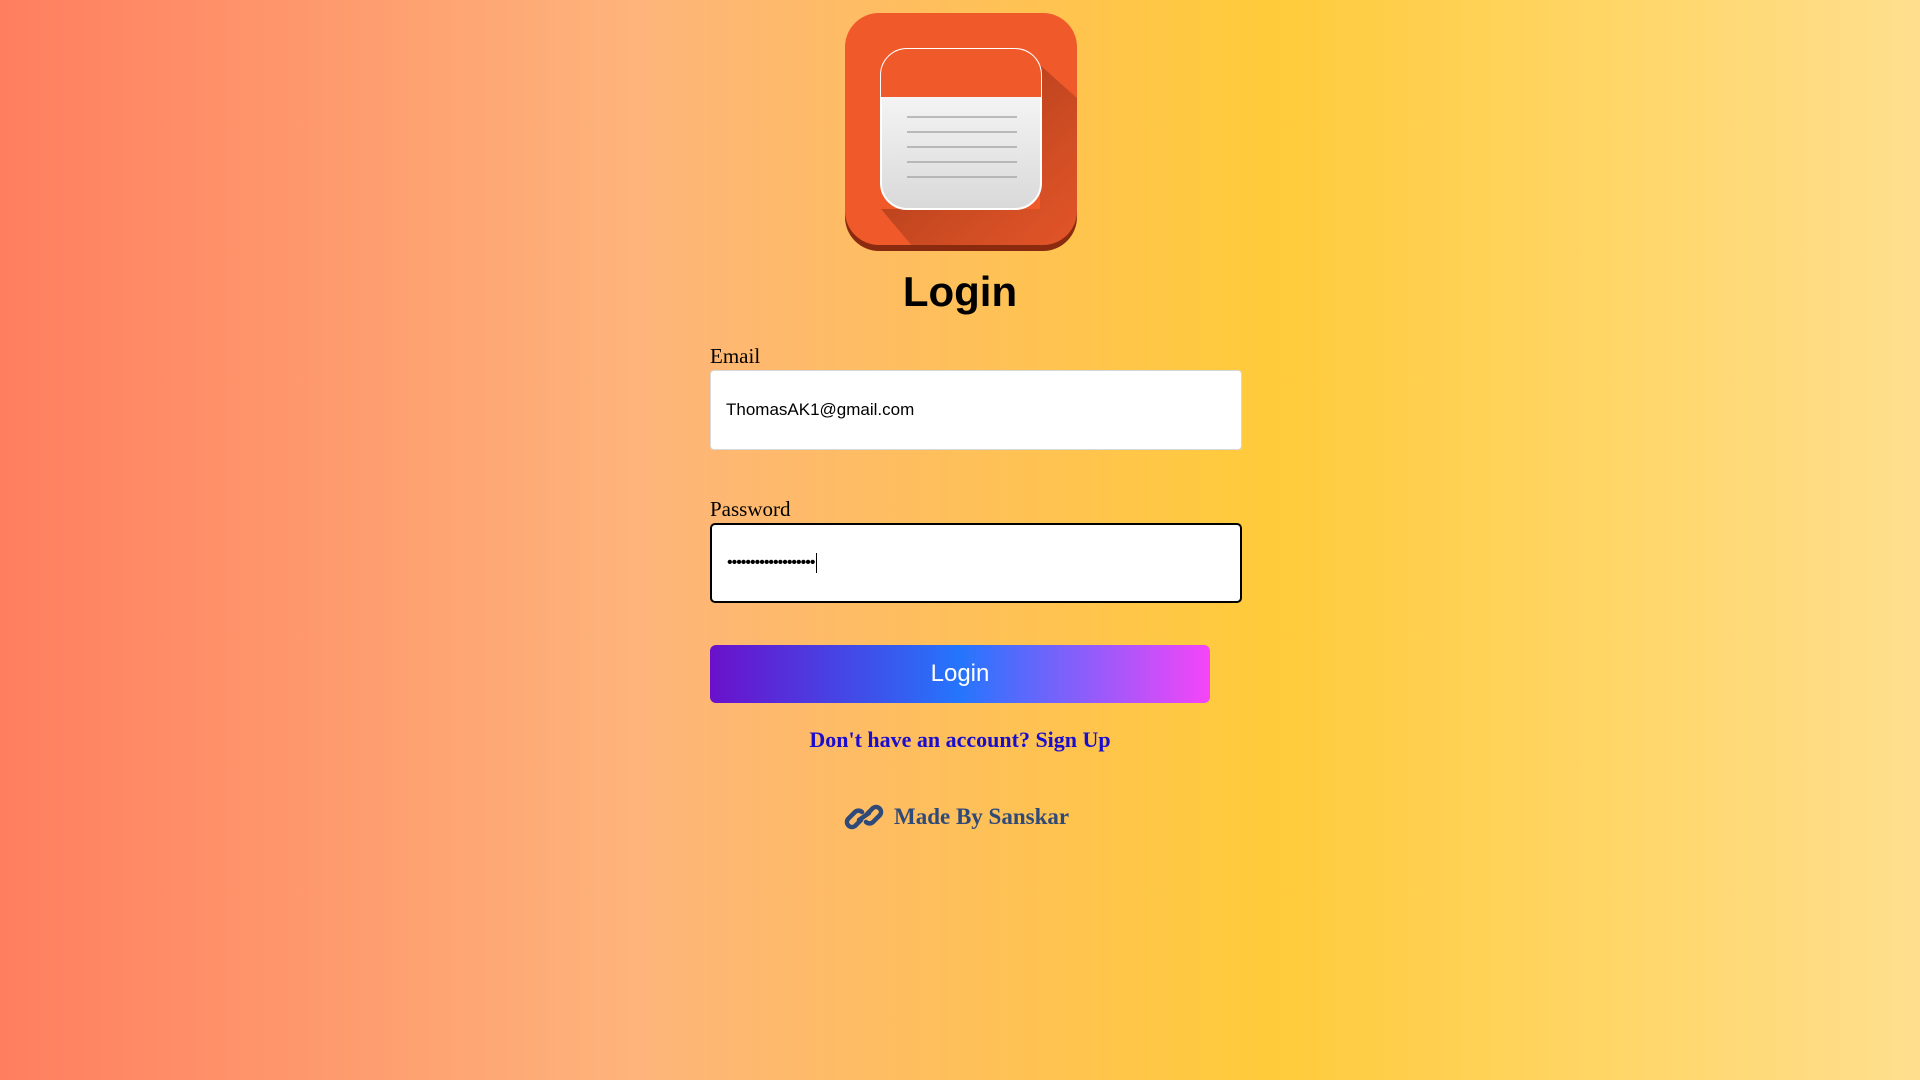 The image size is (1920, 1080). I want to click on email-label: Email, so click(735, 356).